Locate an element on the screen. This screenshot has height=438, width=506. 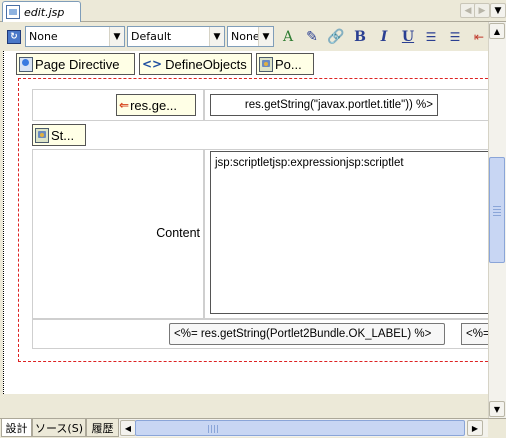
page-directive-icon is located at coordinates (26, 64).